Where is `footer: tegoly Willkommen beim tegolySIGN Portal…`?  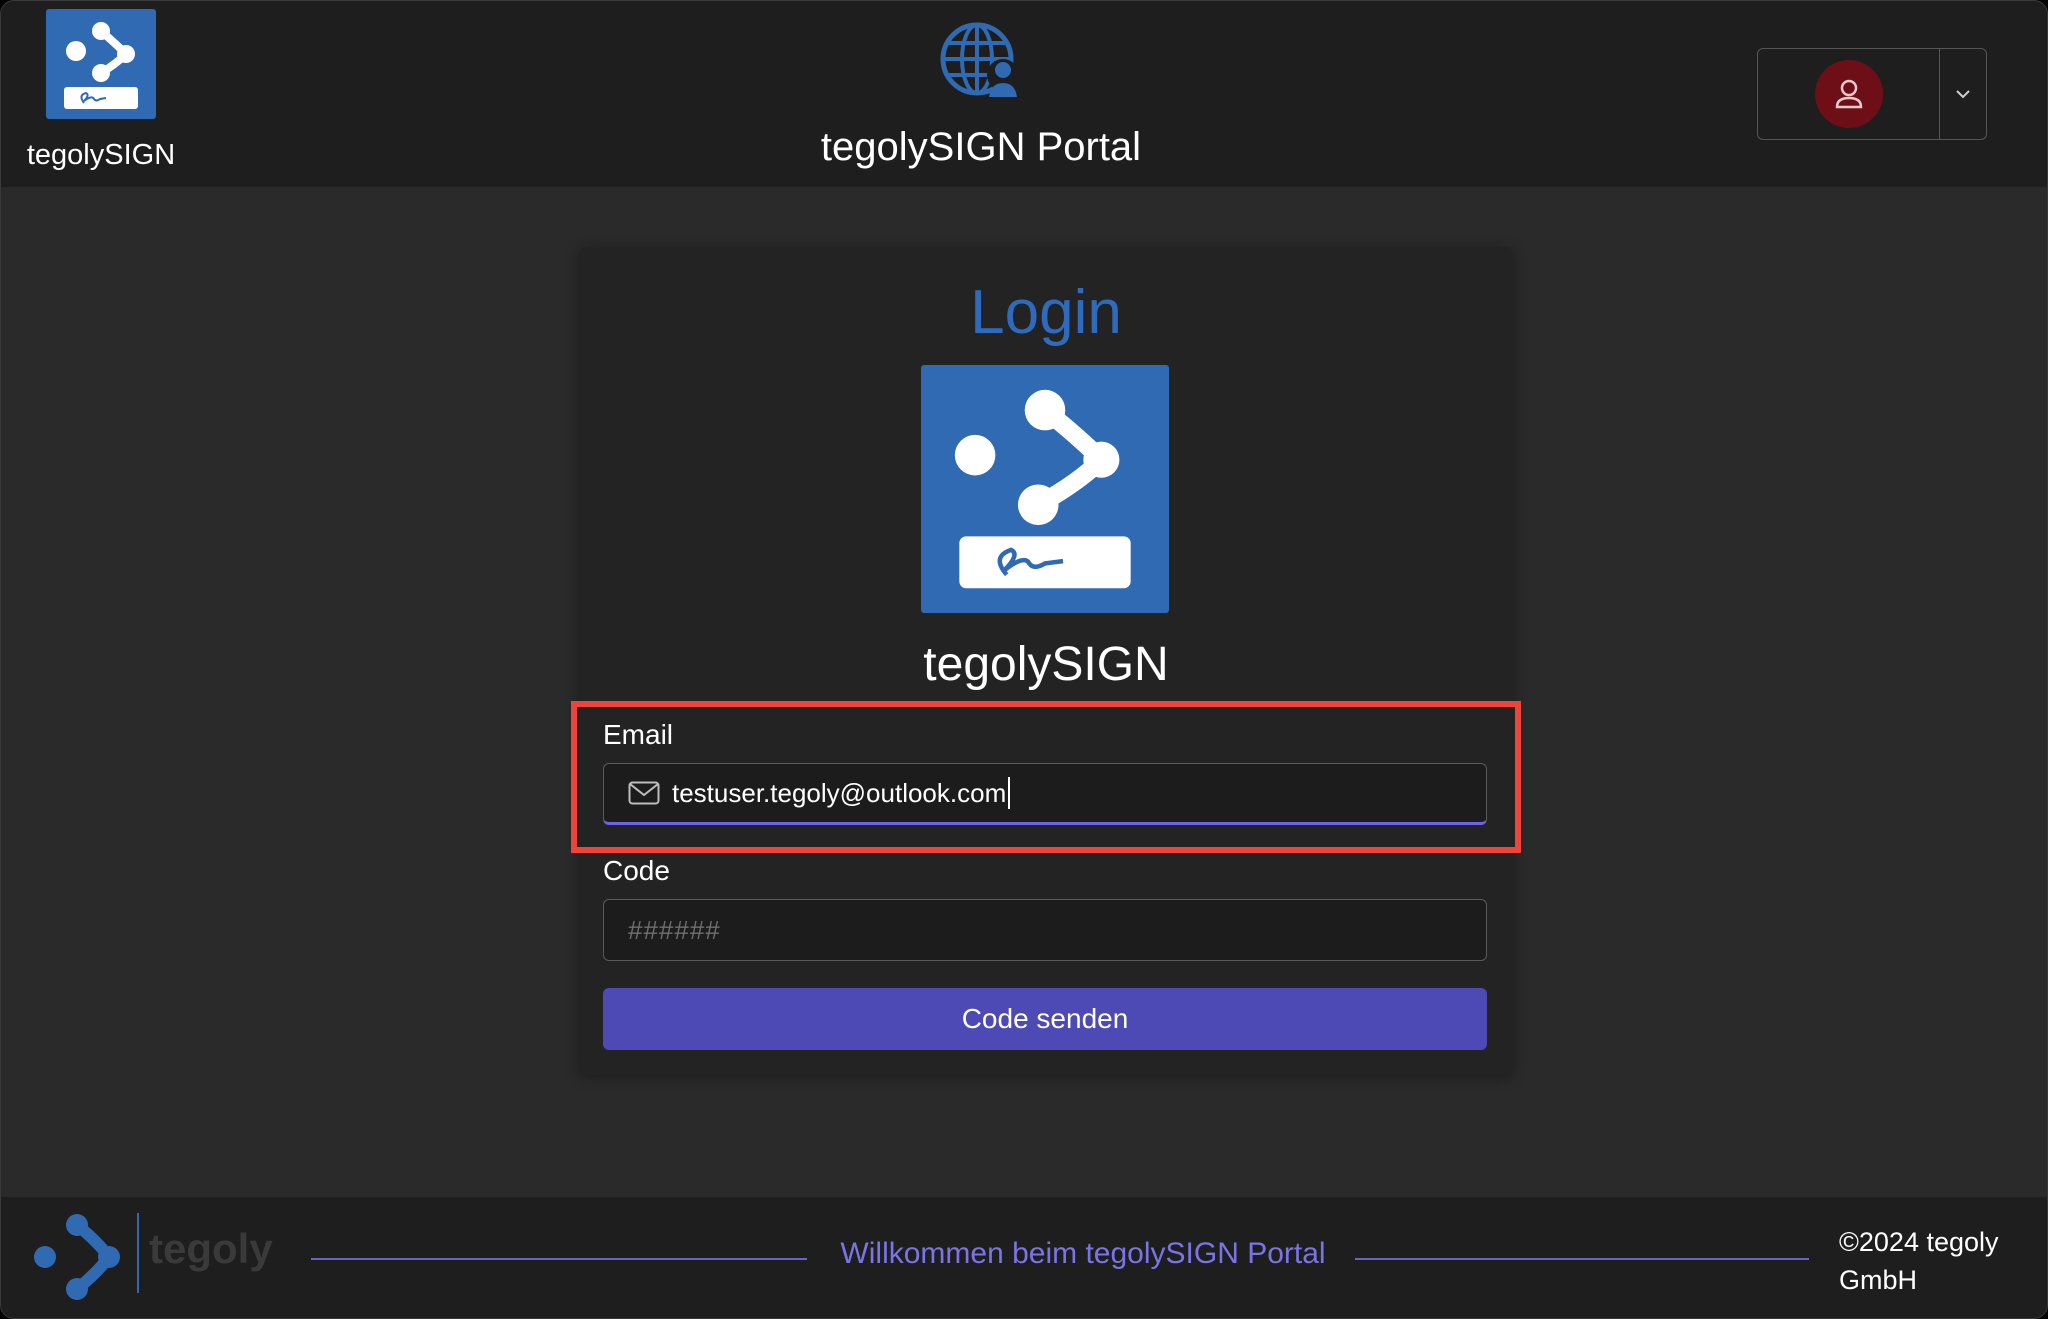
footer: tegoly Willkommen beim tegolySIGN Portal… is located at coordinates (1024, 1257).